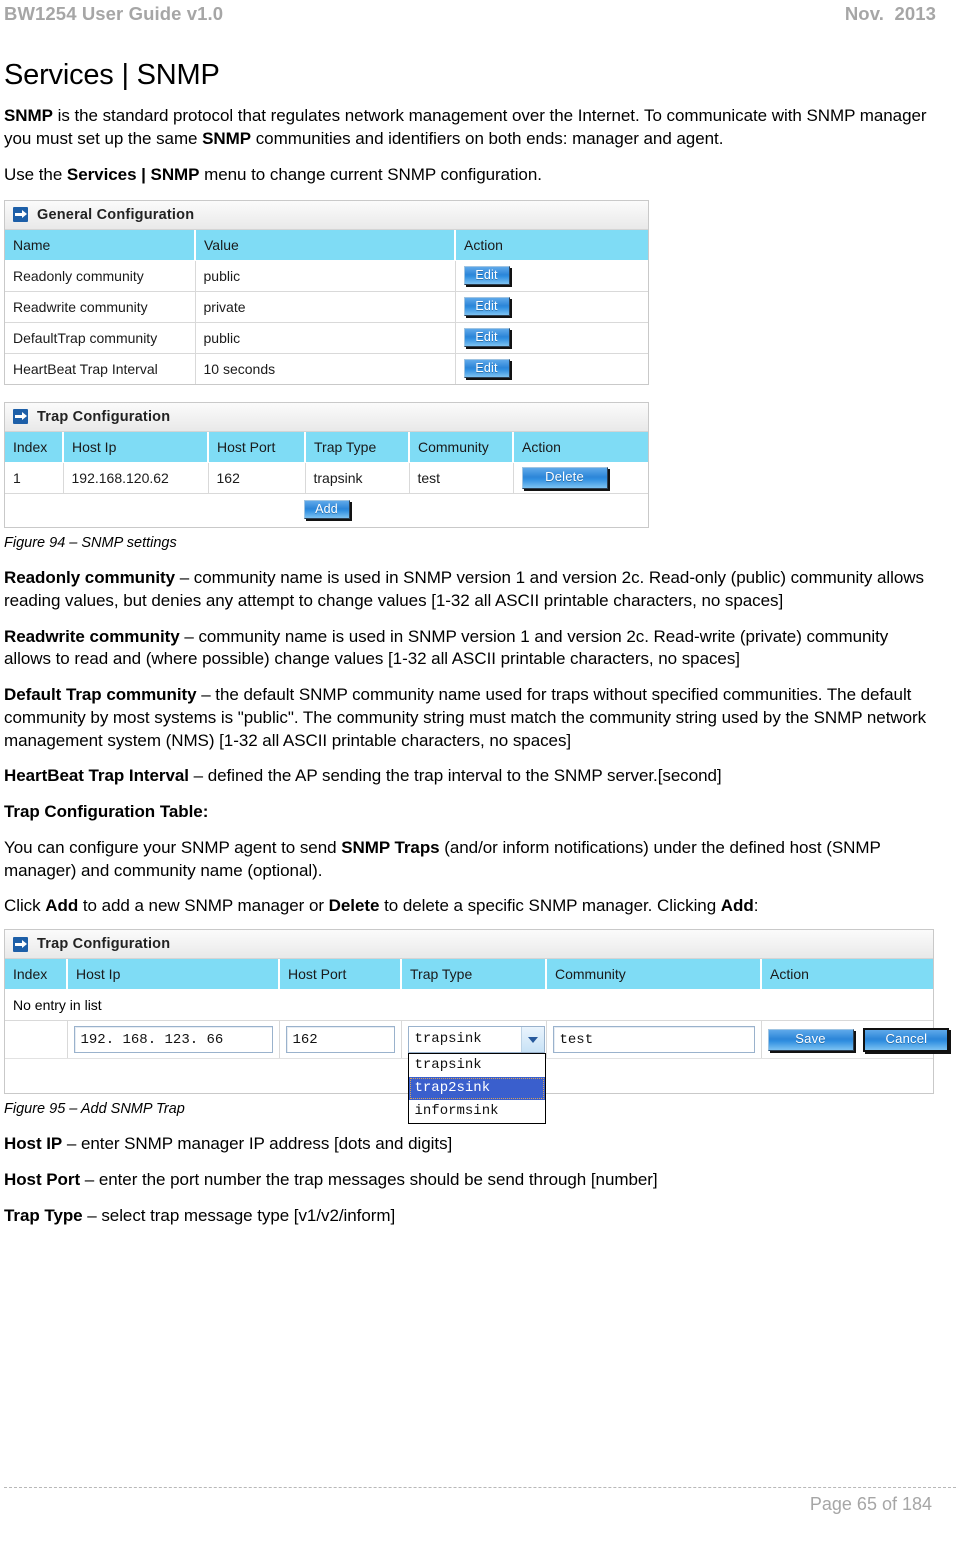 Image resolution: width=964 pixels, height=1541 pixels. I want to click on trap-type-option-trap2sink: trap2sink, so click(476, 1089).